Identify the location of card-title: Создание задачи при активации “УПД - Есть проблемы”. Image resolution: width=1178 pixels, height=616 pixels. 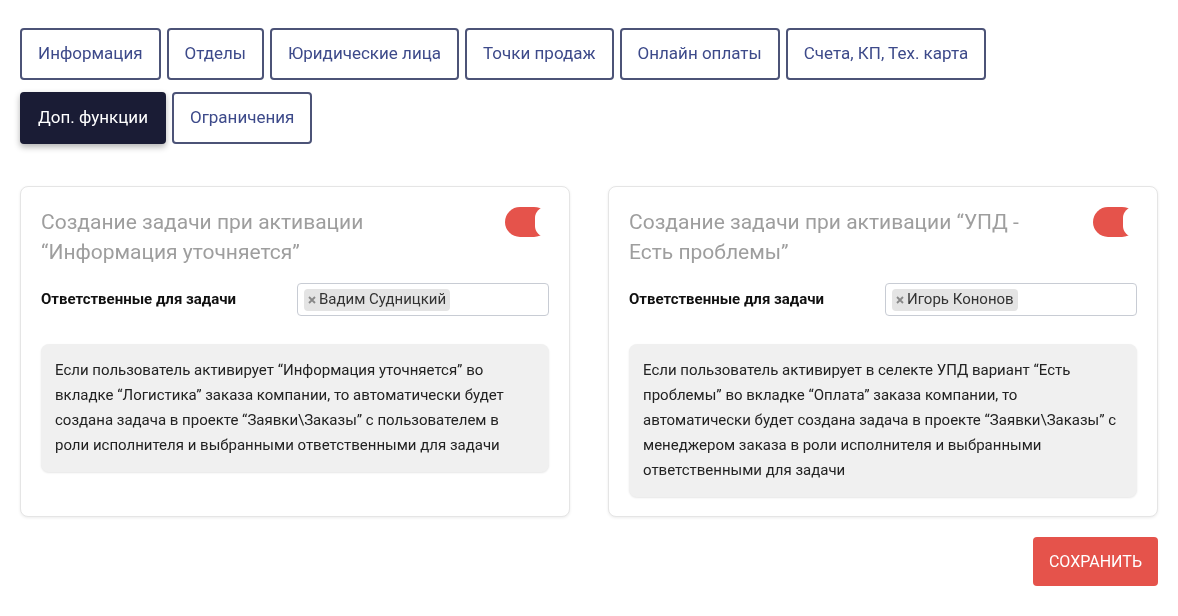
(824, 237).